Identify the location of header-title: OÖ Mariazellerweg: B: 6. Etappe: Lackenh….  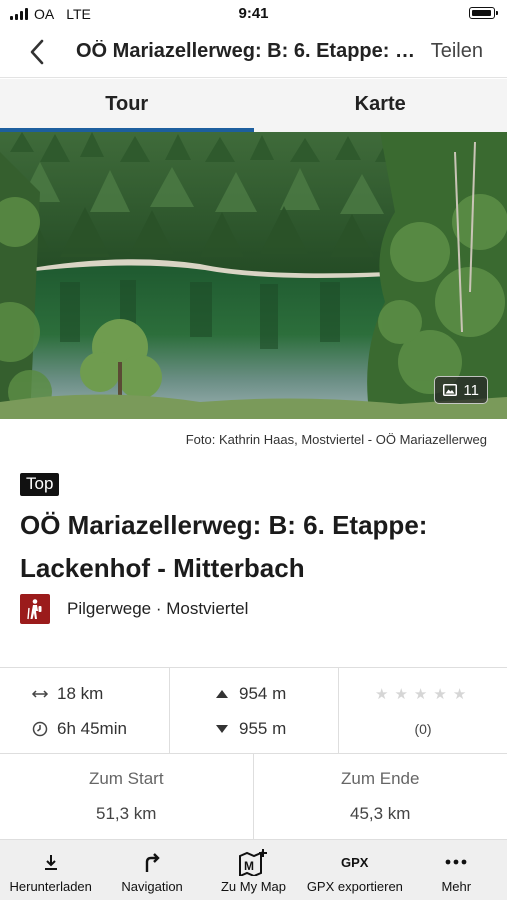
(246, 51).